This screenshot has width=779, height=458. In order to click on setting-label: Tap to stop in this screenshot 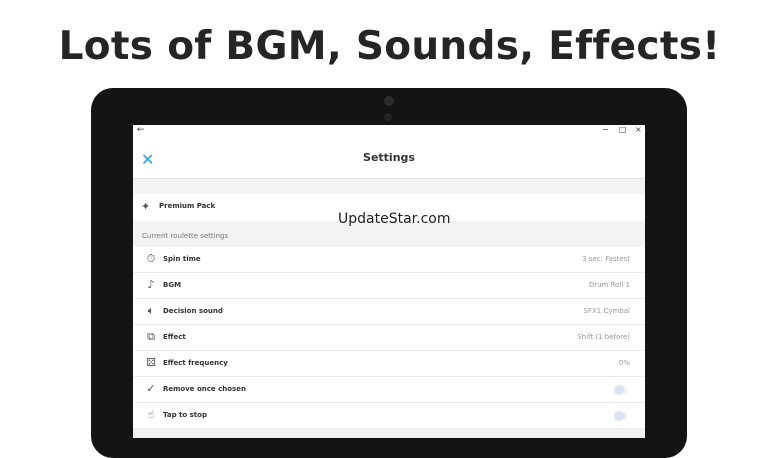, I will do `click(185, 415)`.